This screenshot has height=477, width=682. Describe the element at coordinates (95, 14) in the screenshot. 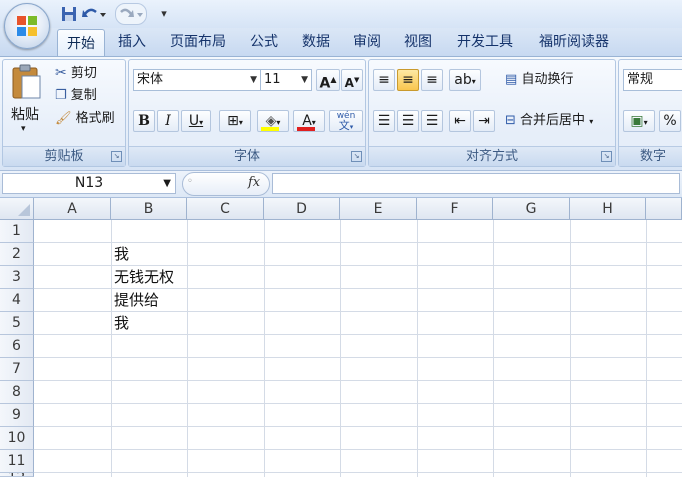

I see `undo-button` at that location.